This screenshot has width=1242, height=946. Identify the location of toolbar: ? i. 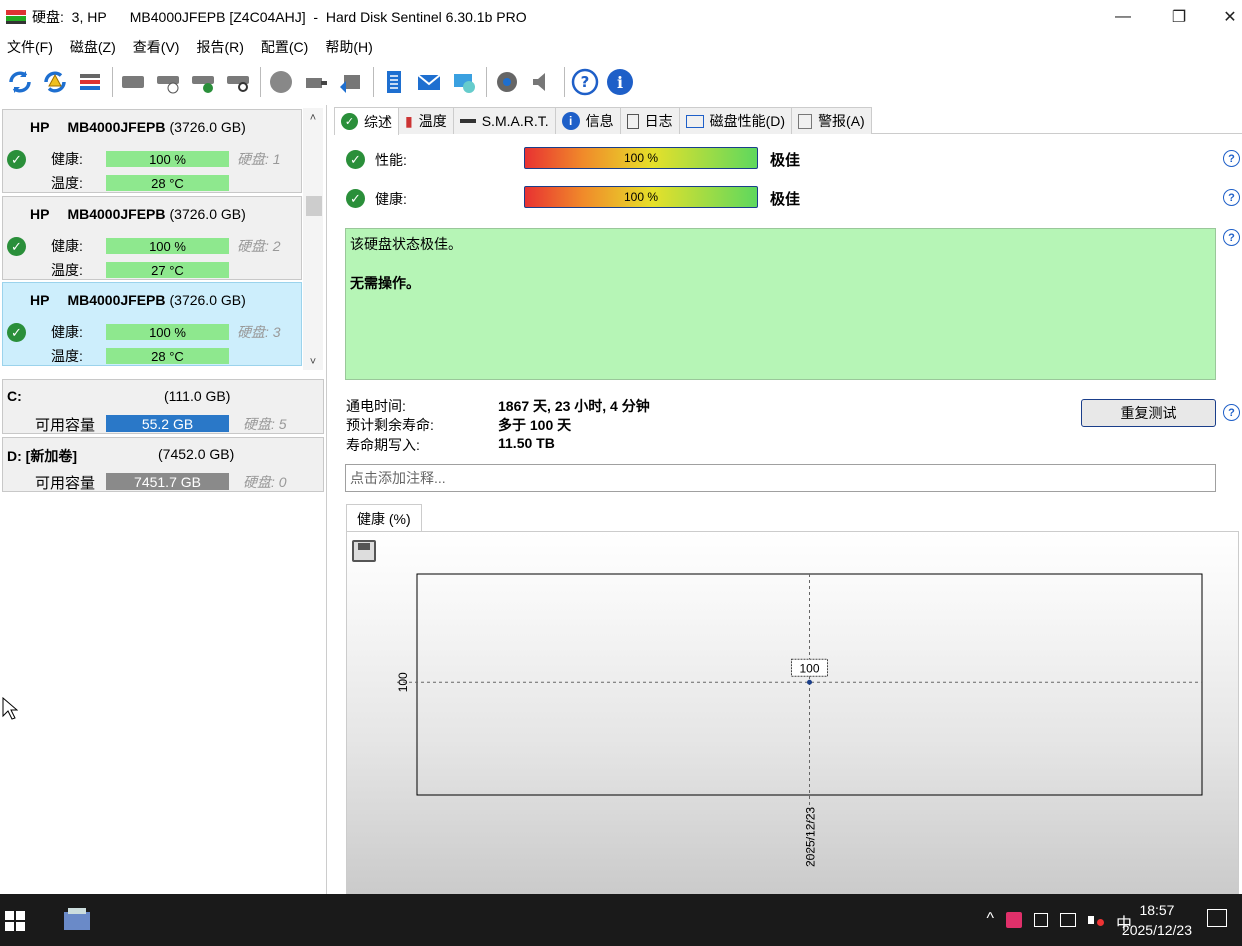
(621, 82).